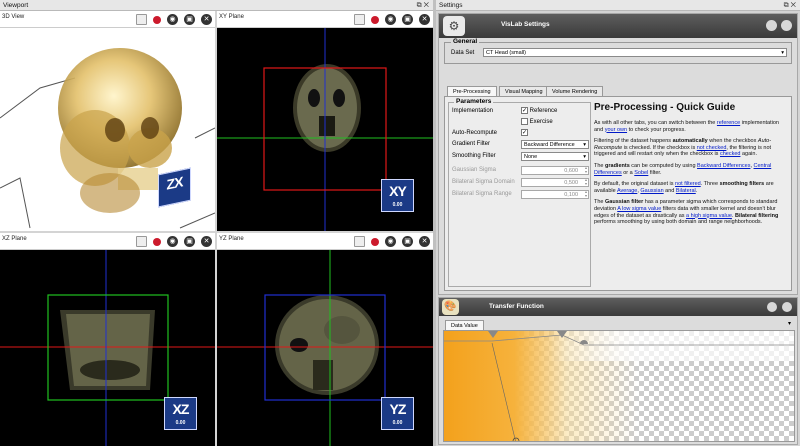  I want to click on text: is checked. If the checkbox is, so click(659, 147).